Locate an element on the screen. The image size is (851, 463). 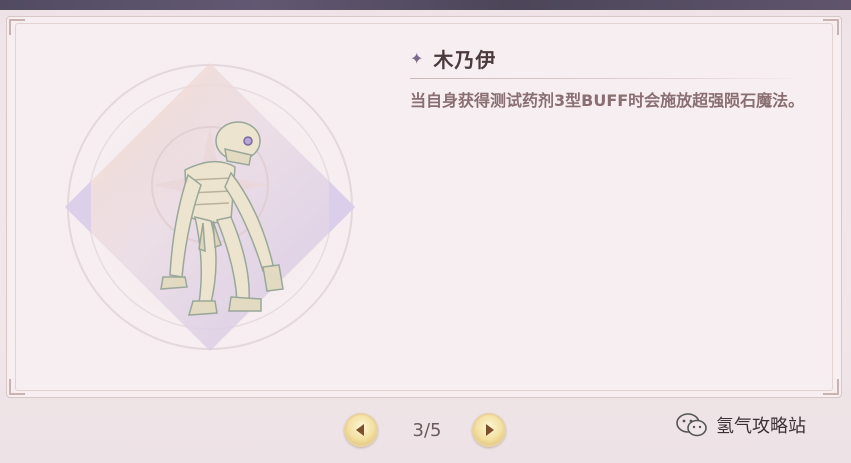
pager: 3/5 is located at coordinates (427, 431).